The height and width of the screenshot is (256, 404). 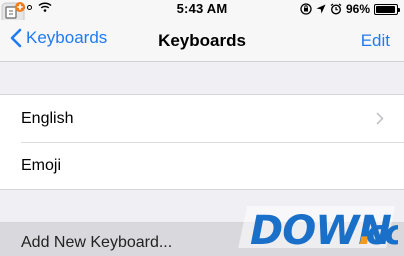 I want to click on svg-text: cc, so click(x=382, y=232).